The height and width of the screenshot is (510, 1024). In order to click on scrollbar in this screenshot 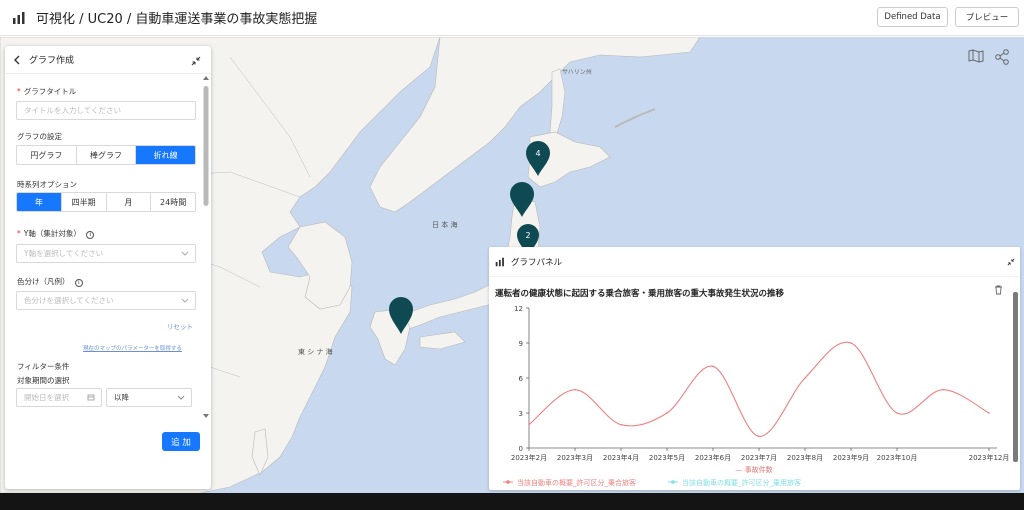, I will do `click(206, 278)`.